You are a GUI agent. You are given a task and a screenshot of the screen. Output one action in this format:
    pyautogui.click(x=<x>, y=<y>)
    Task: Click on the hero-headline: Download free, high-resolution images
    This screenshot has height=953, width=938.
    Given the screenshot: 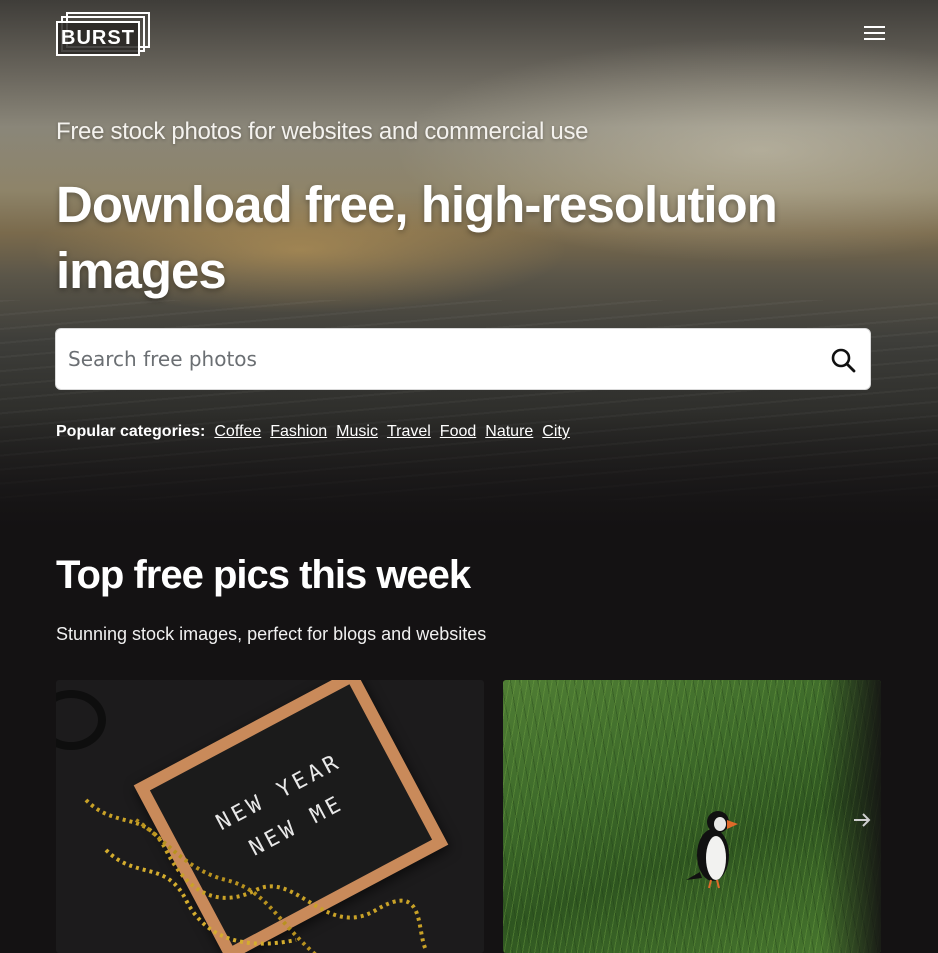 What is the action you would take?
    pyautogui.click(x=417, y=237)
    